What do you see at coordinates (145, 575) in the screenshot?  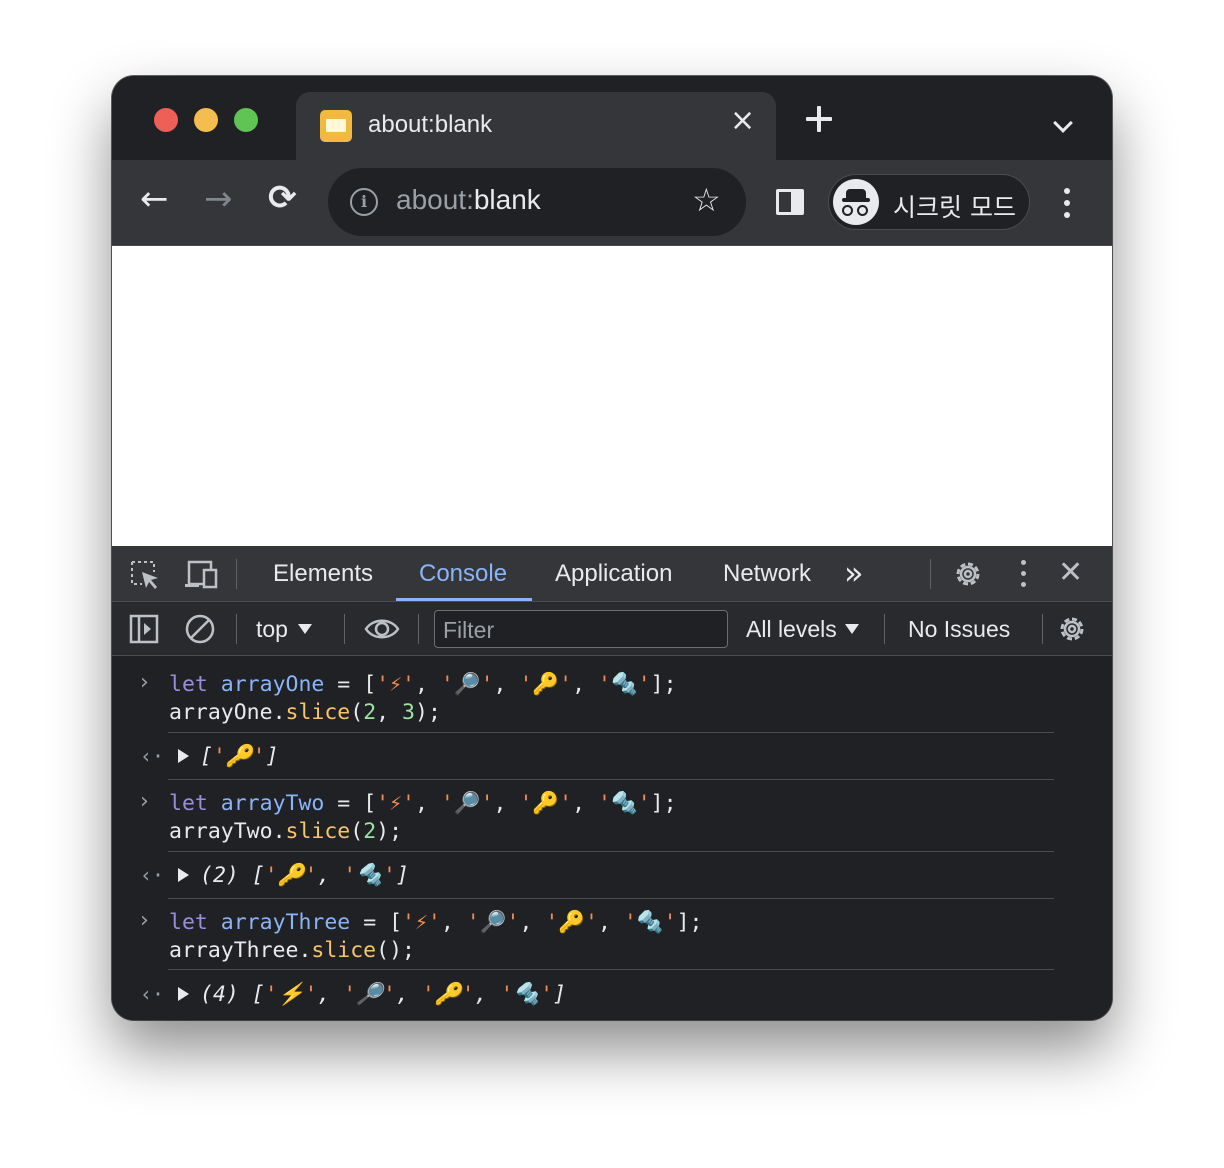 I see `inspect-element-icon` at bounding box center [145, 575].